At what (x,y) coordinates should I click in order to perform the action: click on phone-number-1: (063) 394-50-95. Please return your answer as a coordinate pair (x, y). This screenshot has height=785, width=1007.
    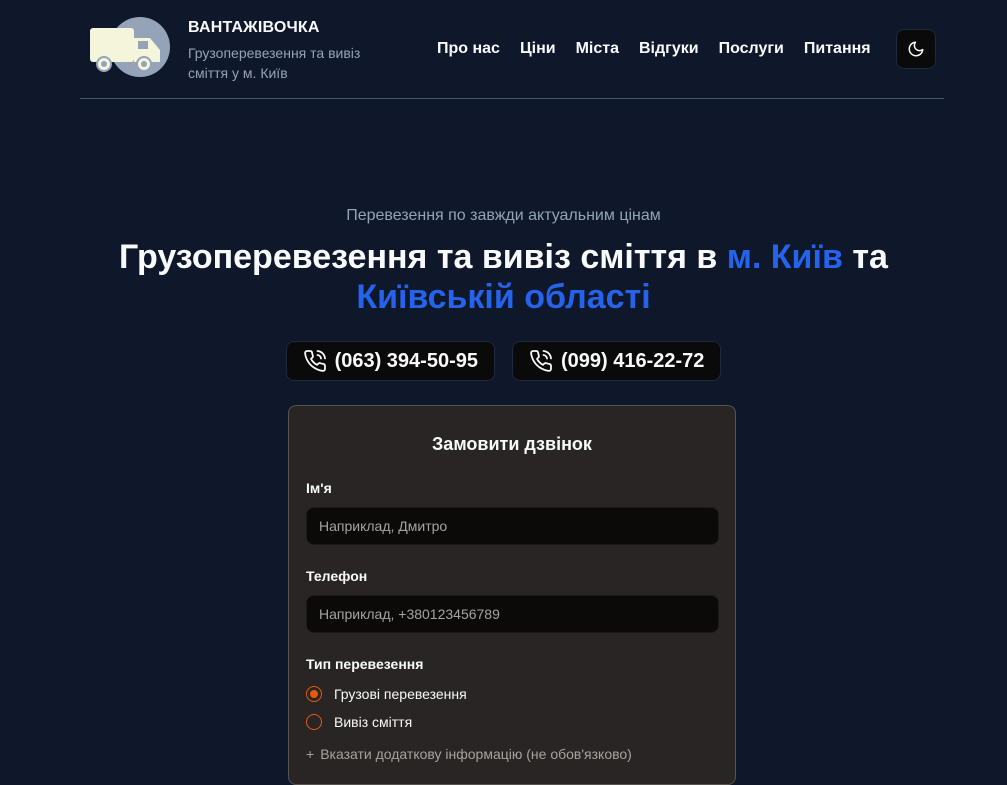
    Looking at the image, I should click on (406, 360).